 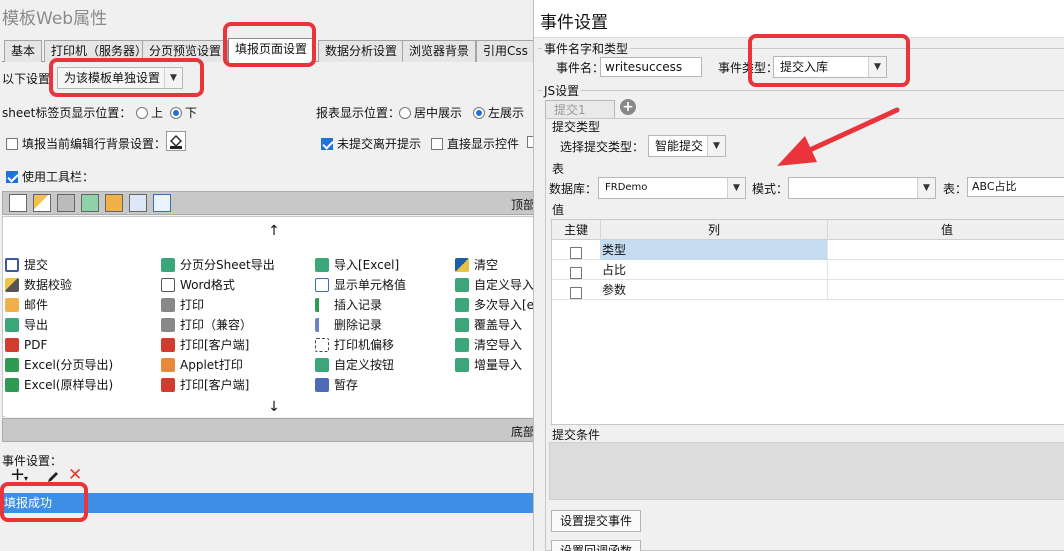 I want to click on table-row: 参数, so click(x=808, y=290).